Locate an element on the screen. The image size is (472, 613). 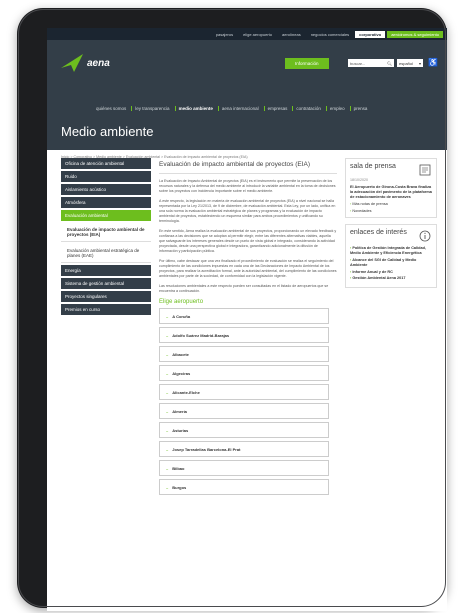
aena-logo: aena is located at coordinates (85, 63).